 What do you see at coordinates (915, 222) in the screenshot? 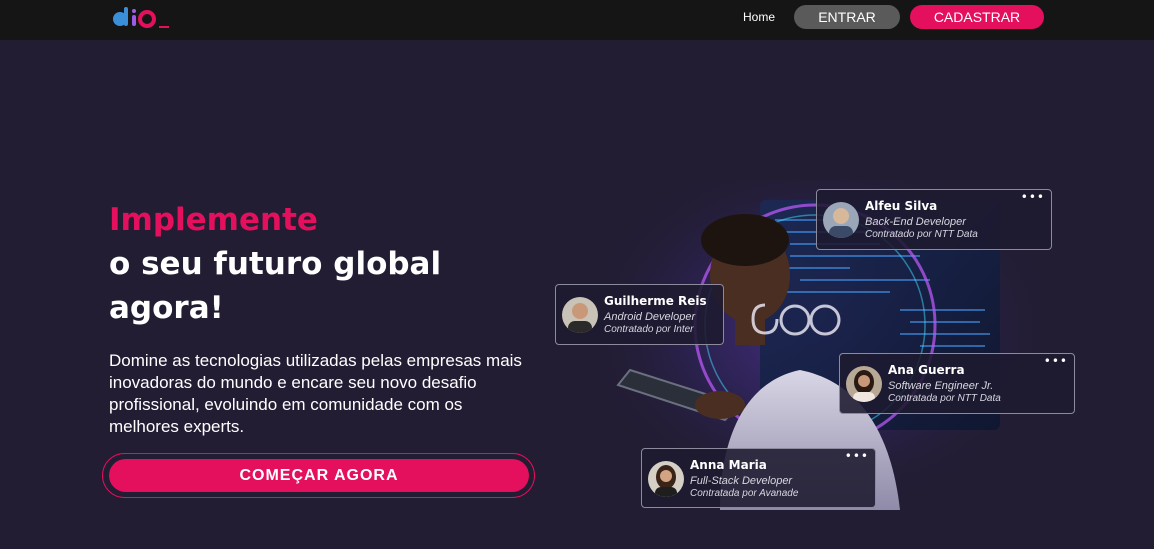
I see `card-role: Back-End Developer` at bounding box center [915, 222].